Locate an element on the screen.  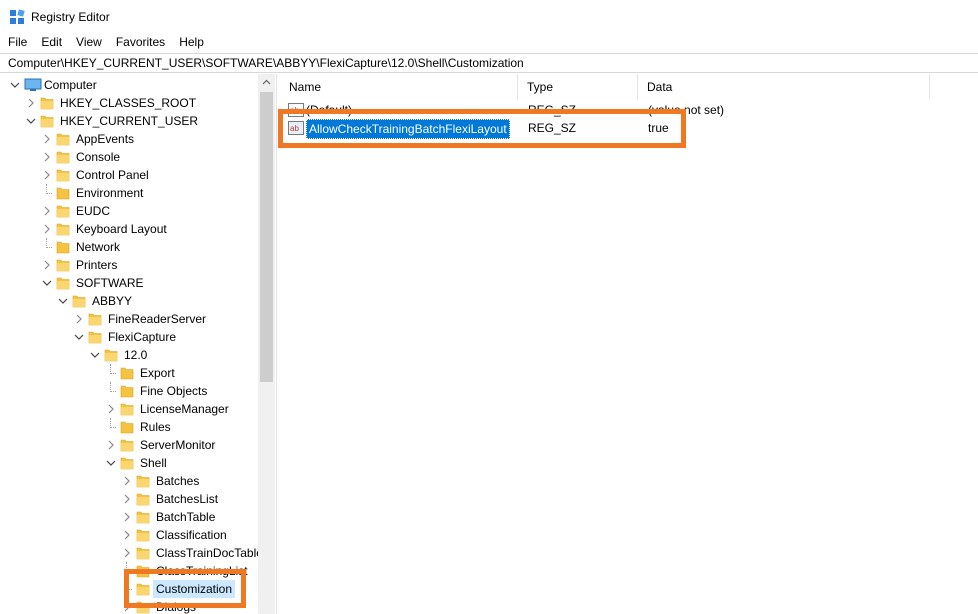
tree-item: Printers is located at coordinates (129, 265).